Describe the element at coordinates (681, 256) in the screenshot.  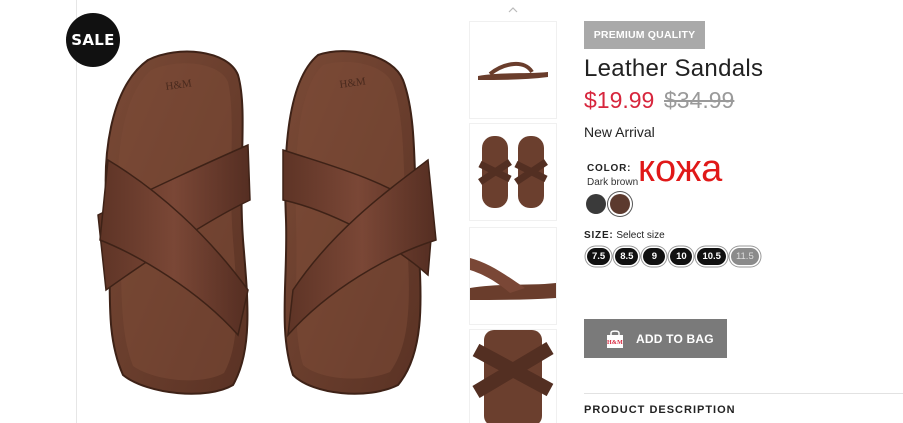
I see `size-option: 10` at that location.